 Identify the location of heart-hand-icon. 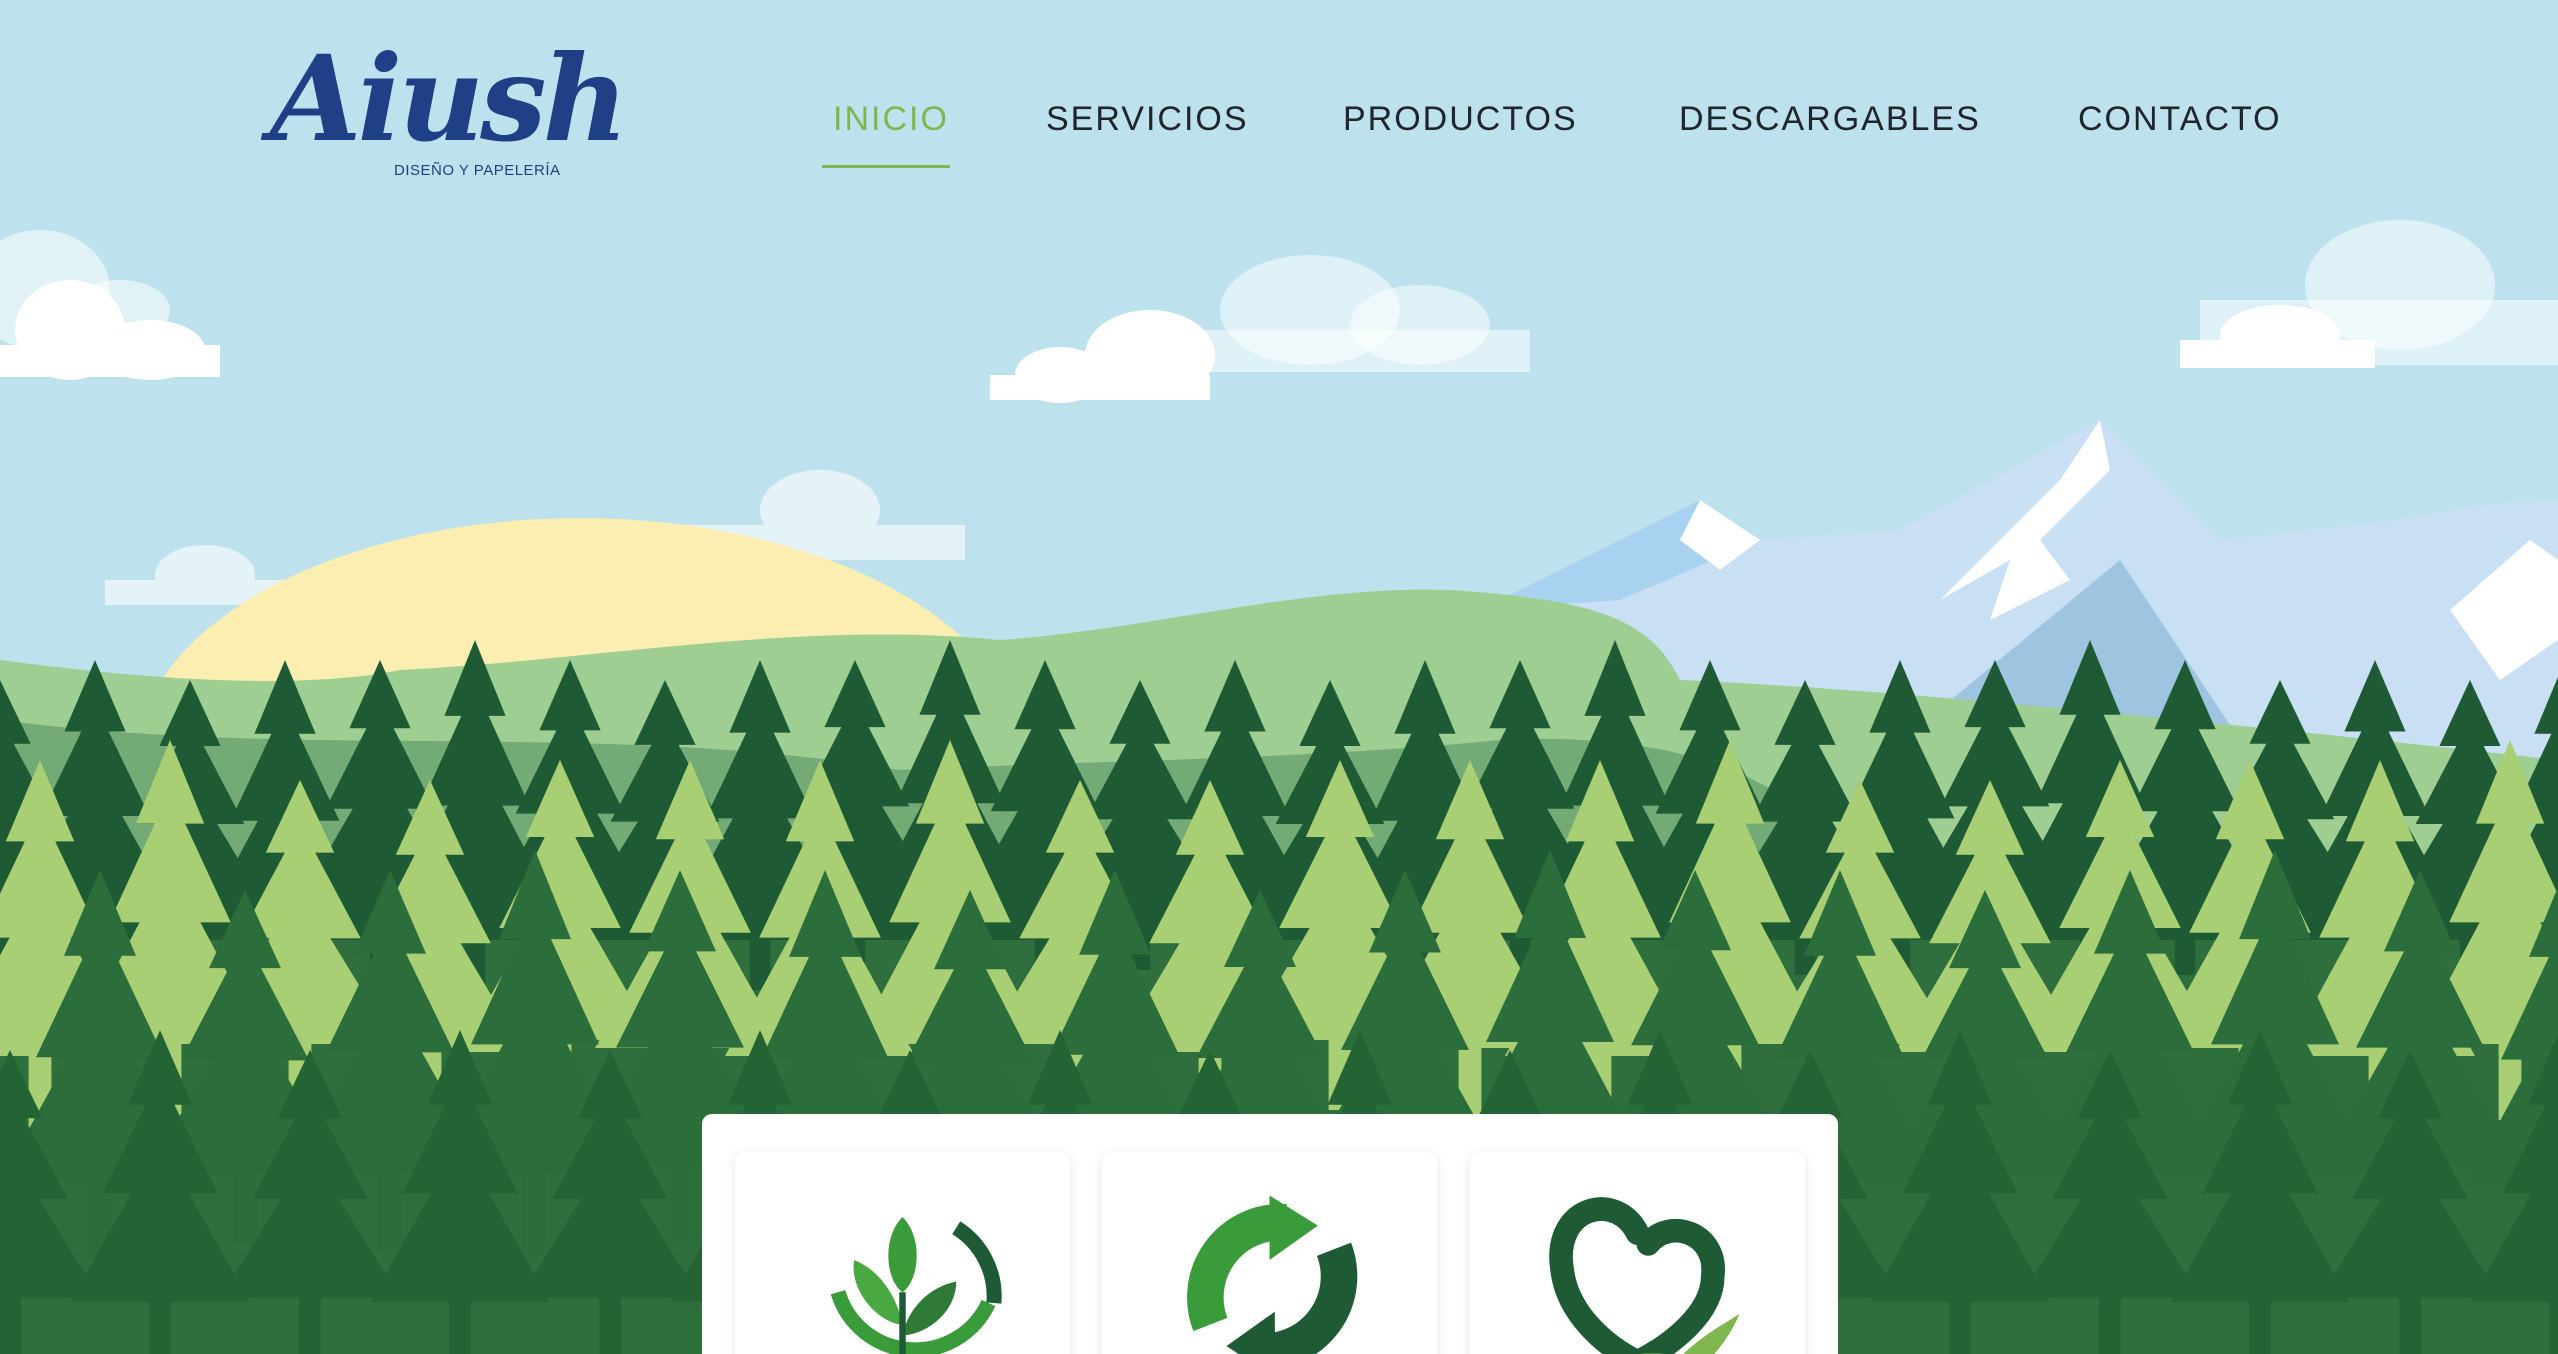
(1644, 1275).